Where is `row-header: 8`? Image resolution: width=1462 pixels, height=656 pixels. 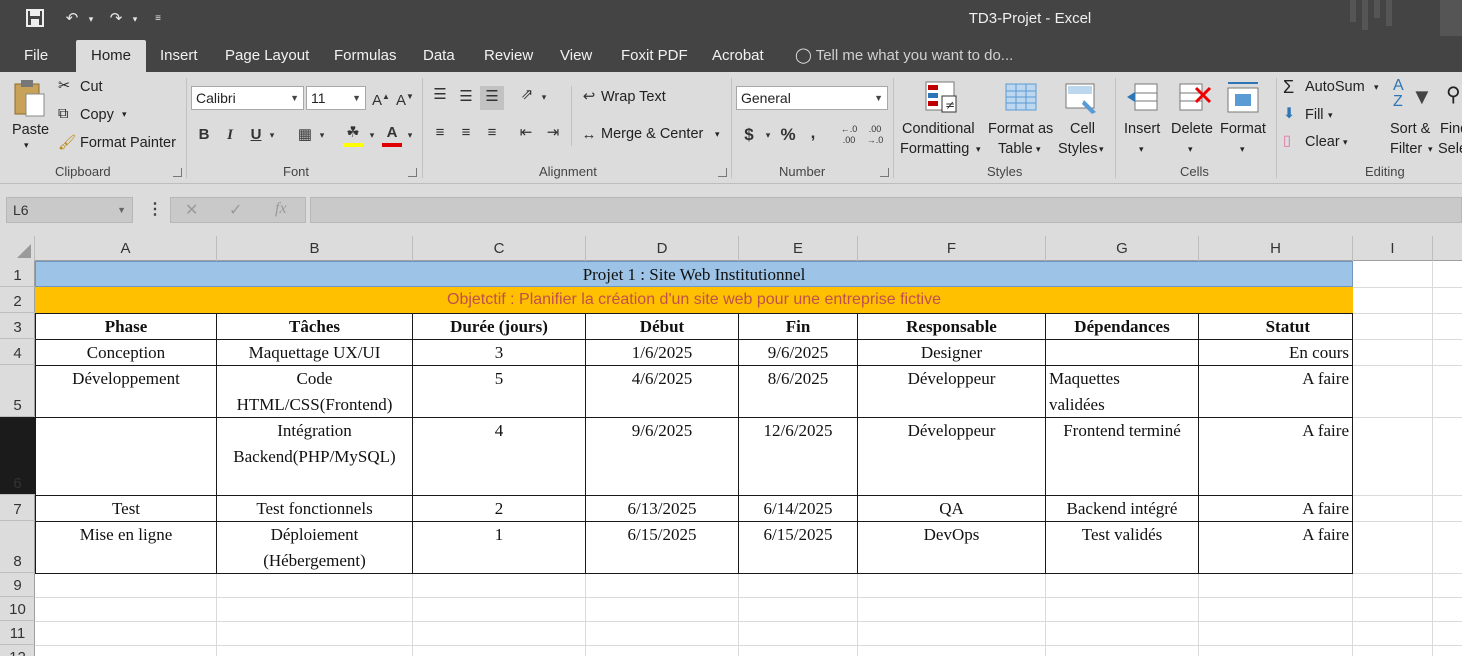
row-header: 8 is located at coordinates (17, 547).